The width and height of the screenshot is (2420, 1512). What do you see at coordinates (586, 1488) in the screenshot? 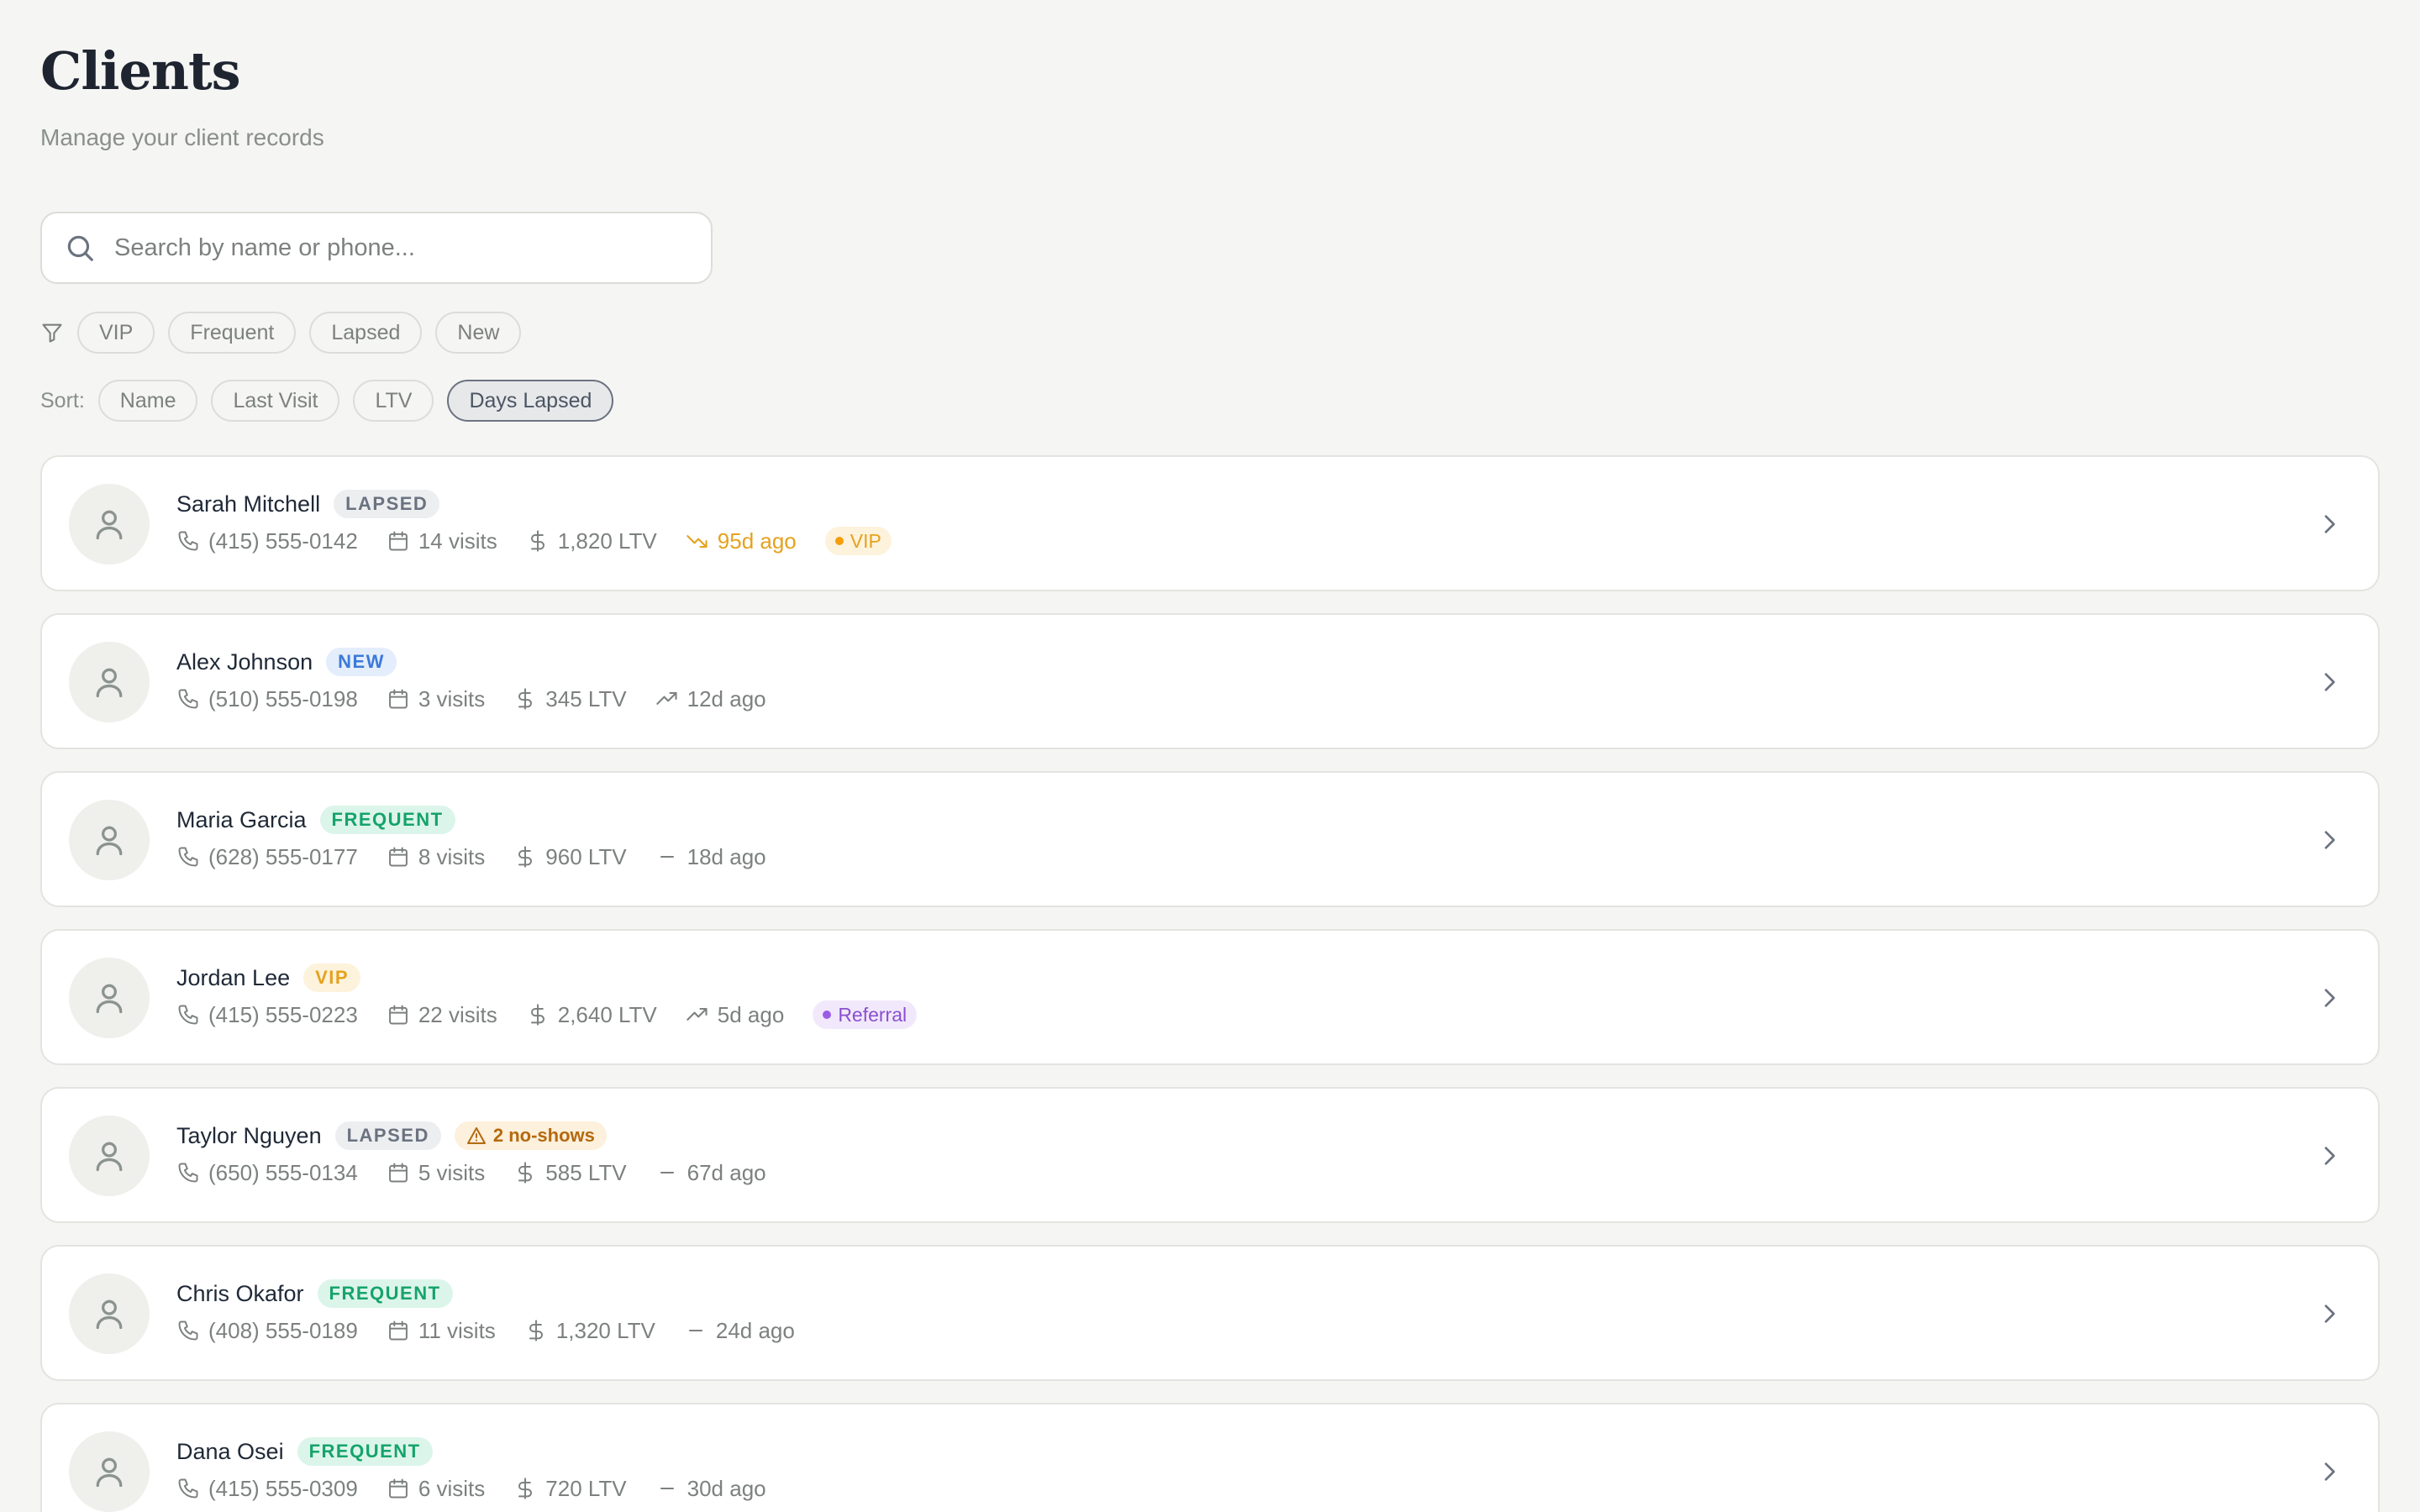
I see `ltv-text: 720 LTV` at bounding box center [586, 1488].